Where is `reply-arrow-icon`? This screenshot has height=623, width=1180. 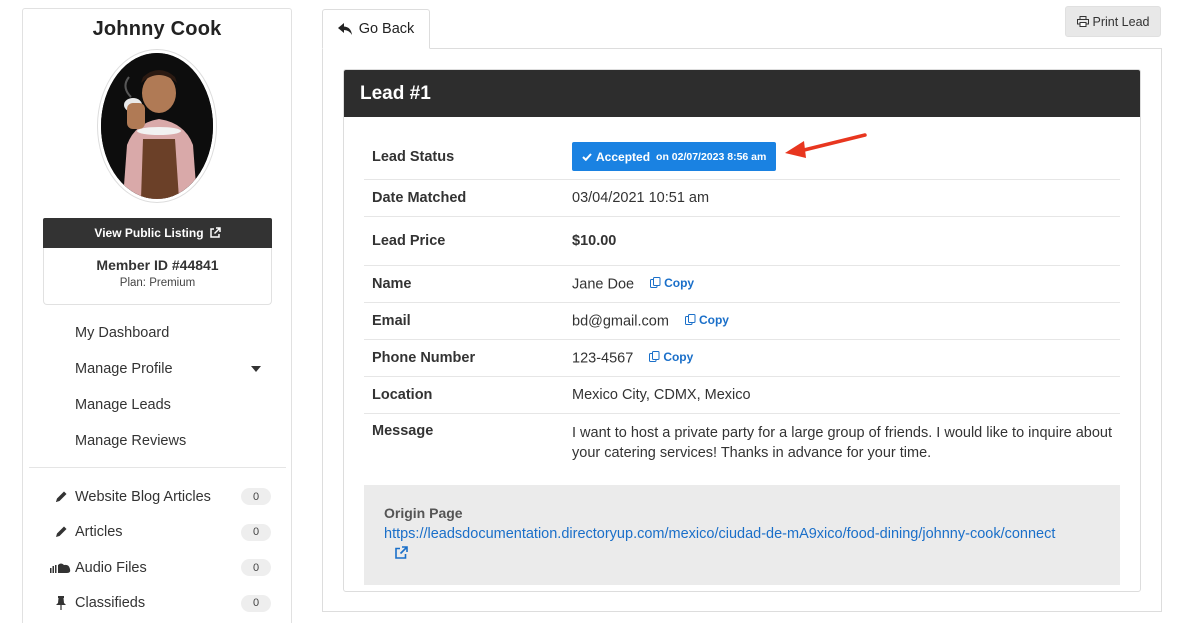
reply-arrow-icon is located at coordinates (344, 29).